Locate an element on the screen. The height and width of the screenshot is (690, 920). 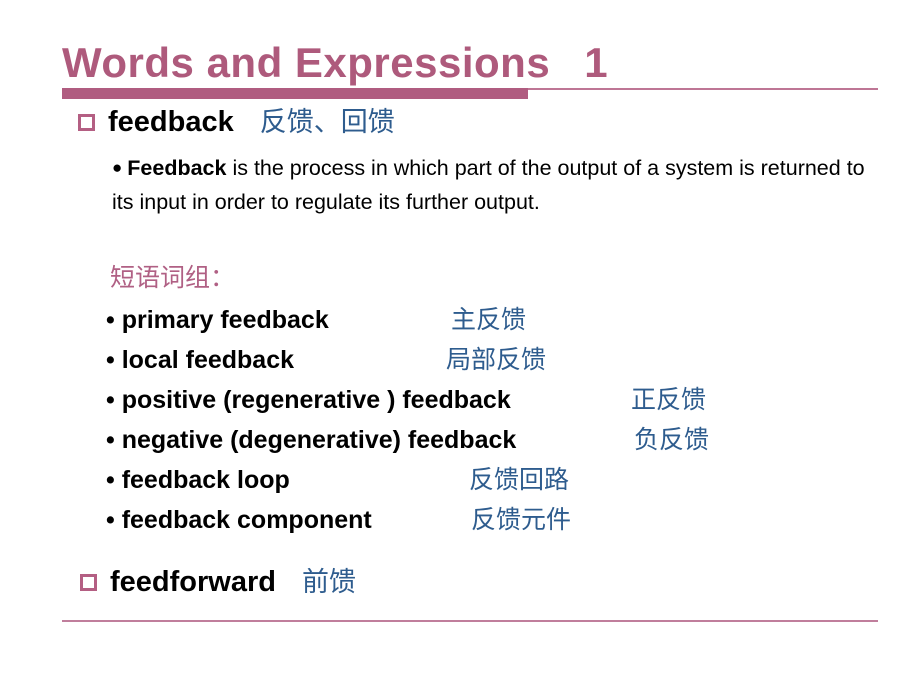
phrase-cn: 反馈元件 is located at coordinates (521, 520).